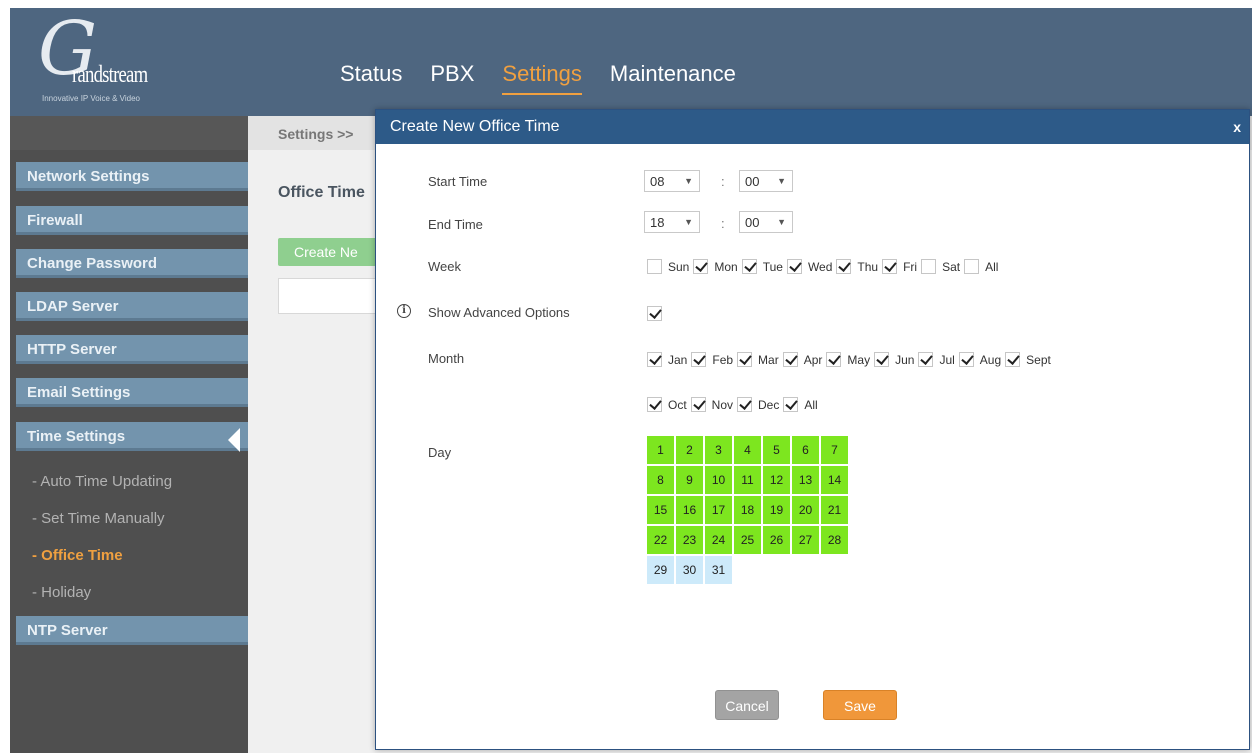 The image size is (1252, 753). I want to click on sidebar-item-ldap-server: LDAP Server, so click(132, 306).